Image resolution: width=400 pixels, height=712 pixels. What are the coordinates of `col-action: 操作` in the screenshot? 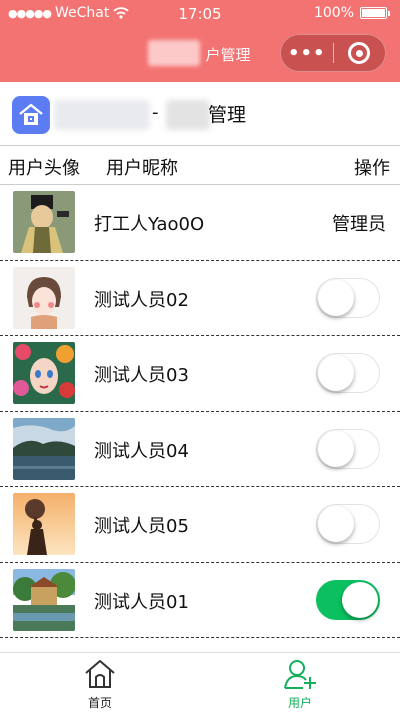 It's located at (372, 168).